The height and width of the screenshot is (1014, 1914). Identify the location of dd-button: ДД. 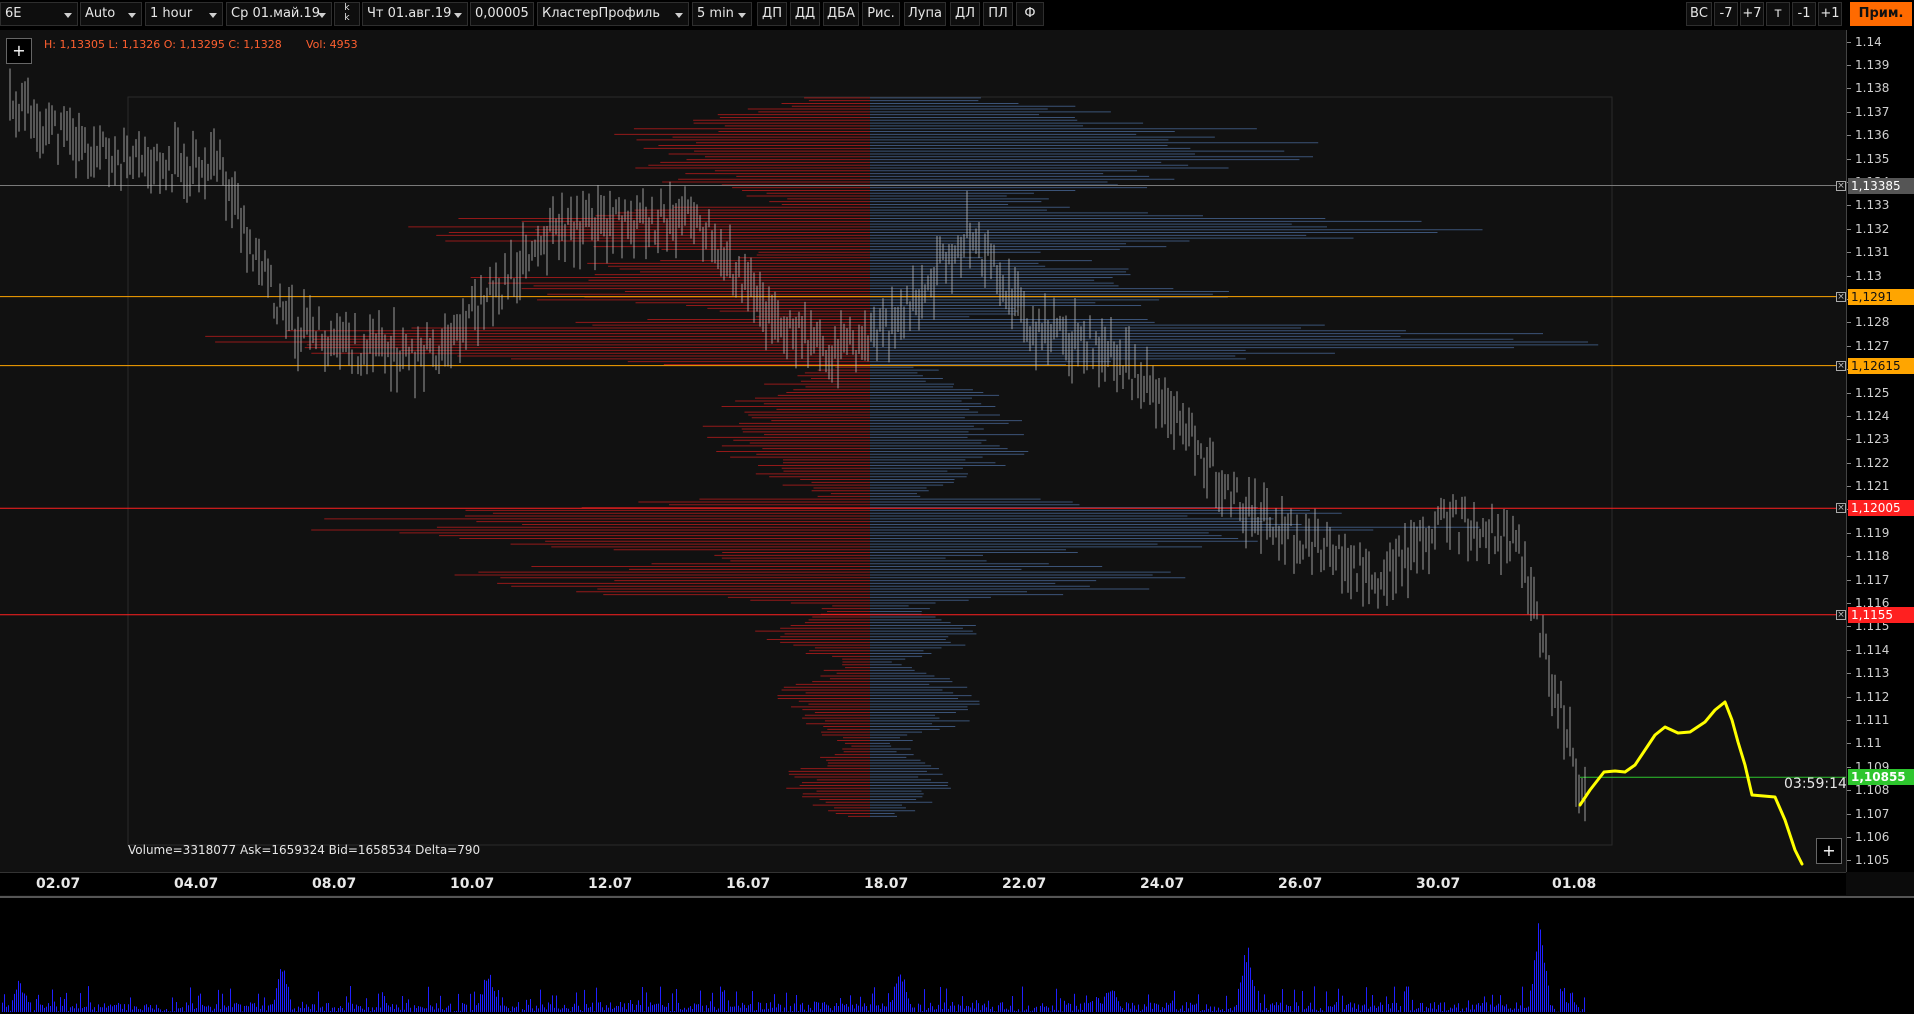
(805, 14).